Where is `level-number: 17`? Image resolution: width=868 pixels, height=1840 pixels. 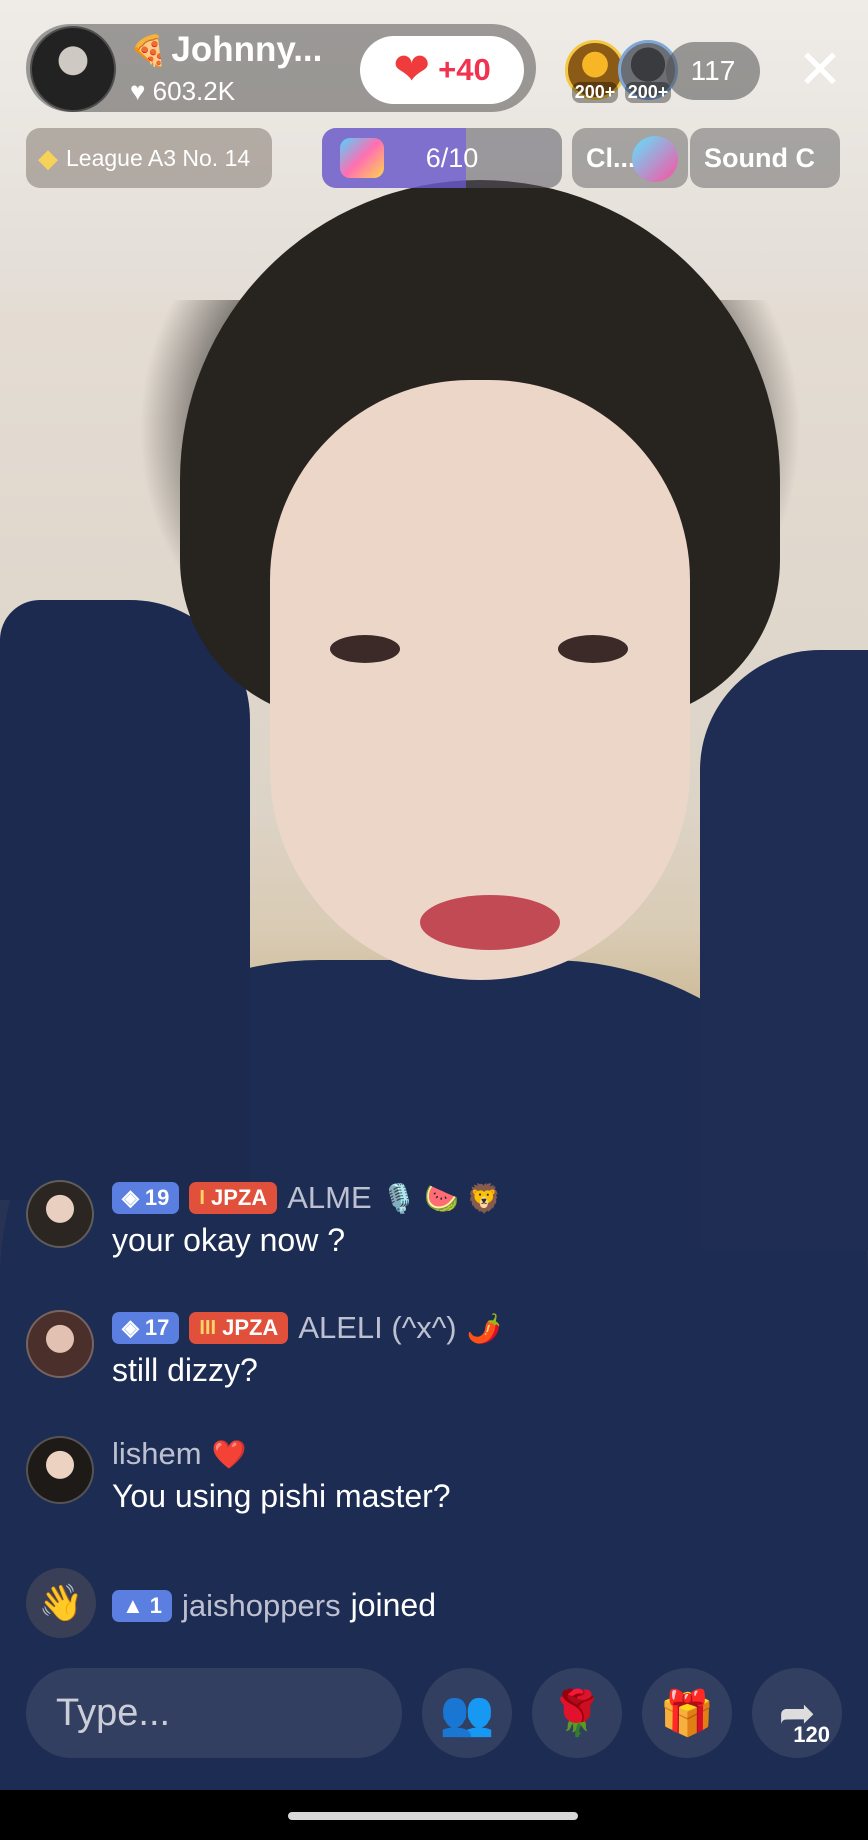
level-number: 17 is located at coordinates (157, 1327).